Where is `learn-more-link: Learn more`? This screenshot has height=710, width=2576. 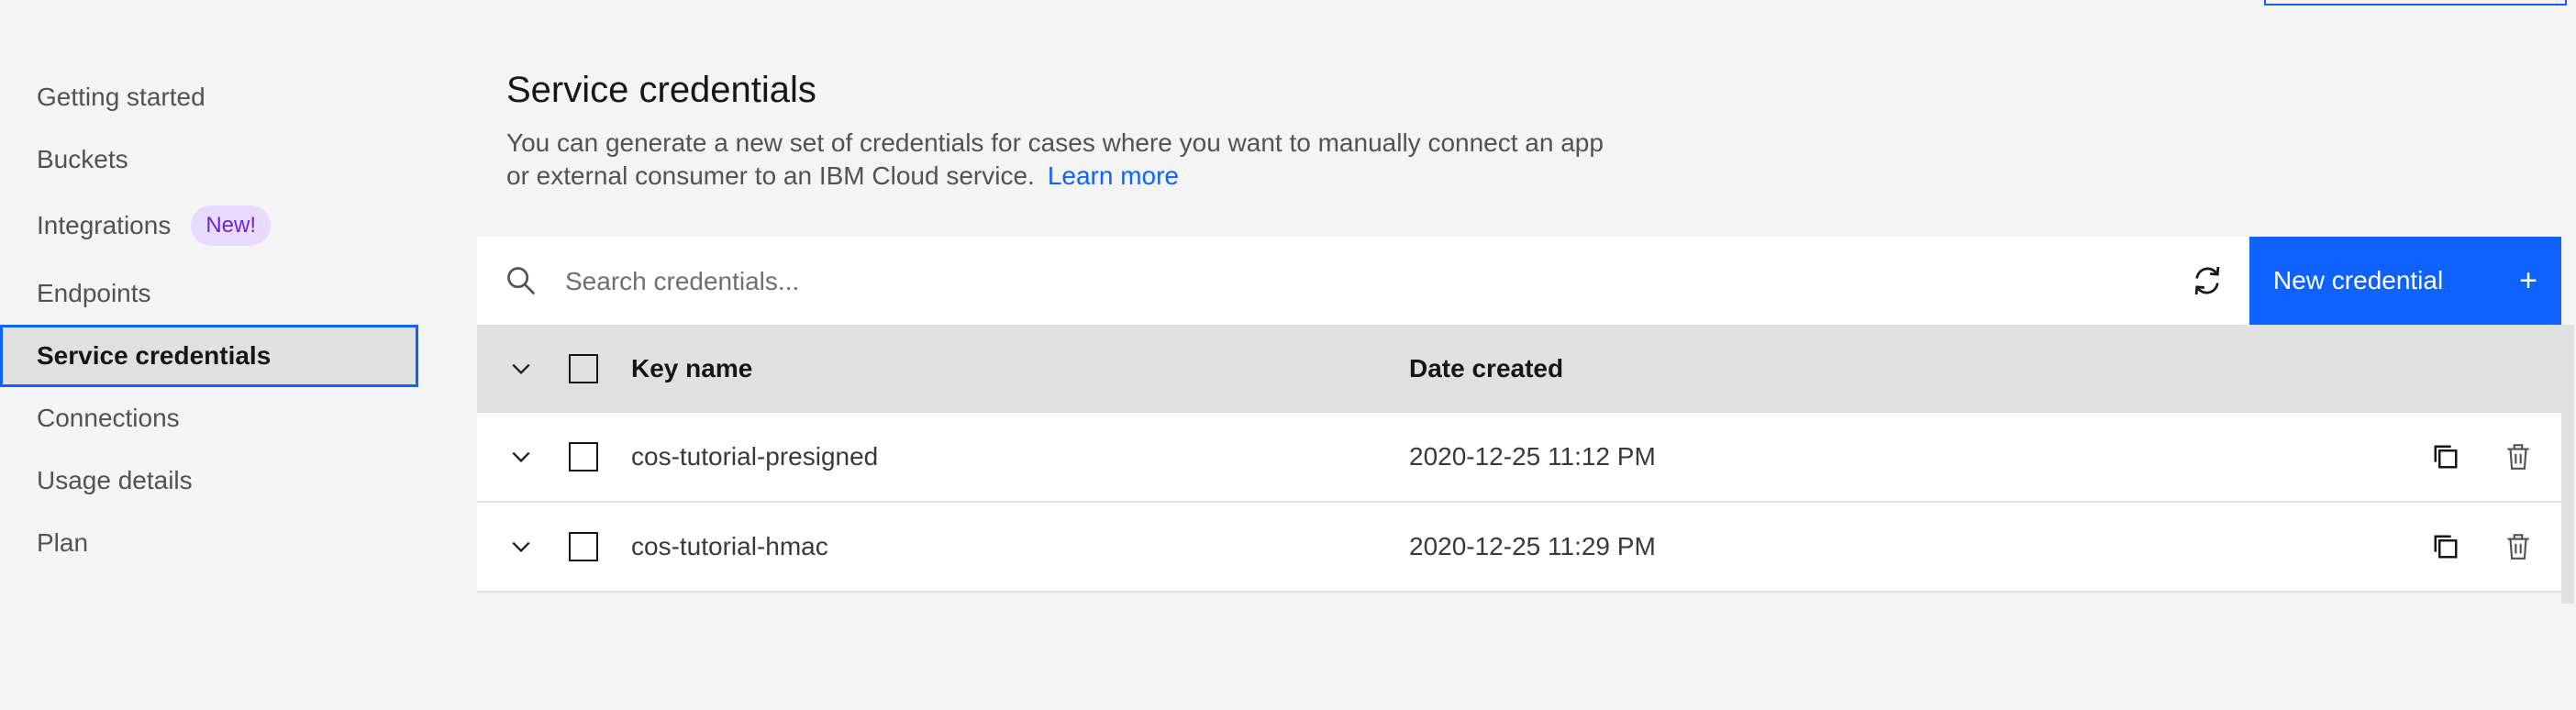
learn-more-link: Learn more is located at coordinates (1113, 176).